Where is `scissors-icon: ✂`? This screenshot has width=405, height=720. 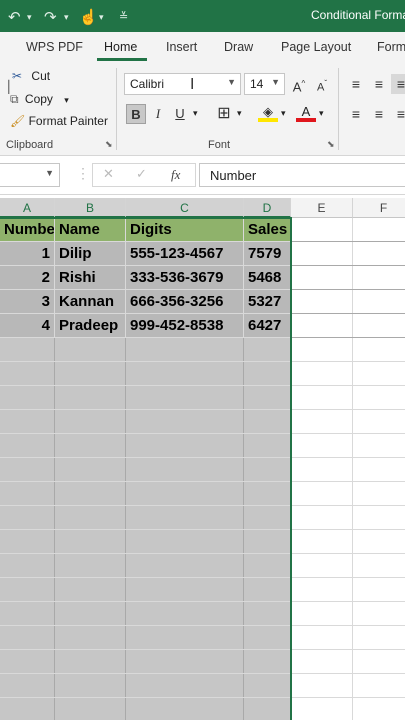 scissors-icon: ✂ is located at coordinates (17, 76).